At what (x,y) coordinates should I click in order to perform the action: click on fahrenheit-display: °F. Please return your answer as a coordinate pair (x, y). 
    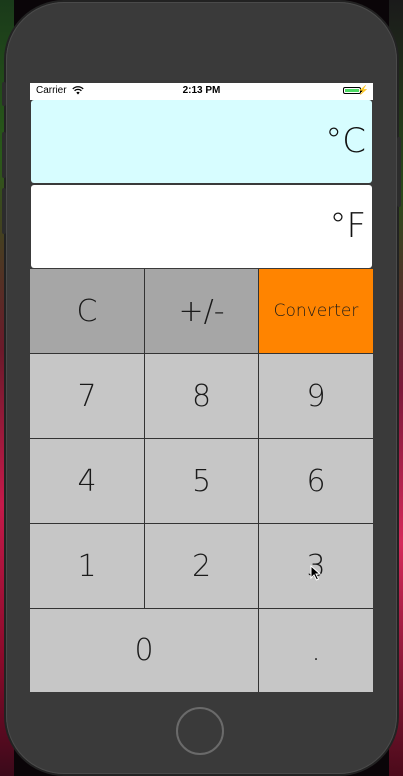
    Looking at the image, I should click on (201, 226).